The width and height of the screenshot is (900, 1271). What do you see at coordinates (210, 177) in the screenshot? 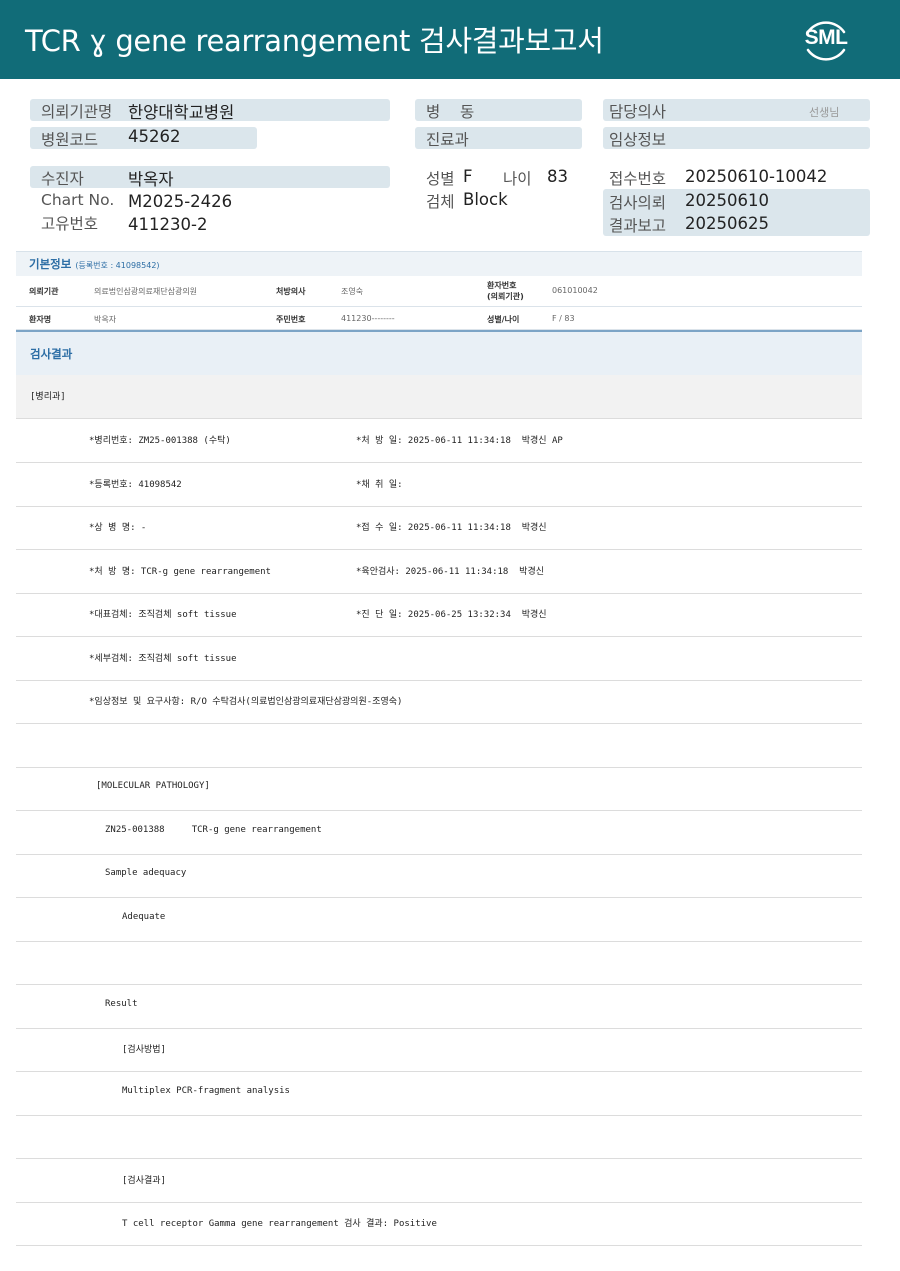
I see `patient-field` at bounding box center [210, 177].